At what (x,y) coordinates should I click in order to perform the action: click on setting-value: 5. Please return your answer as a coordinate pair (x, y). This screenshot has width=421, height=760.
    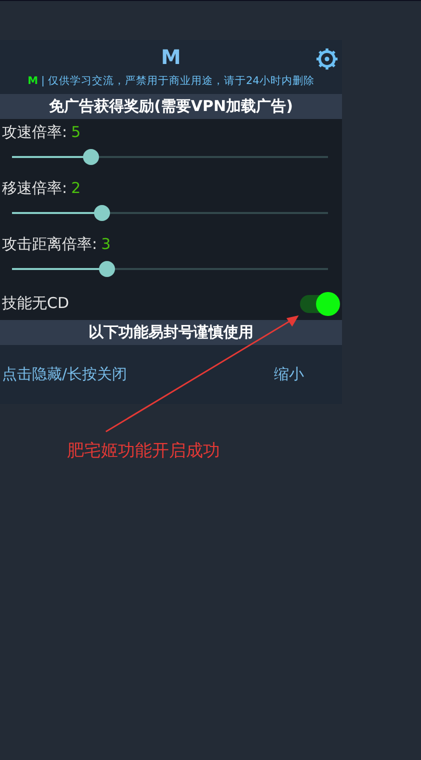
    Looking at the image, I should click on (76, 132).